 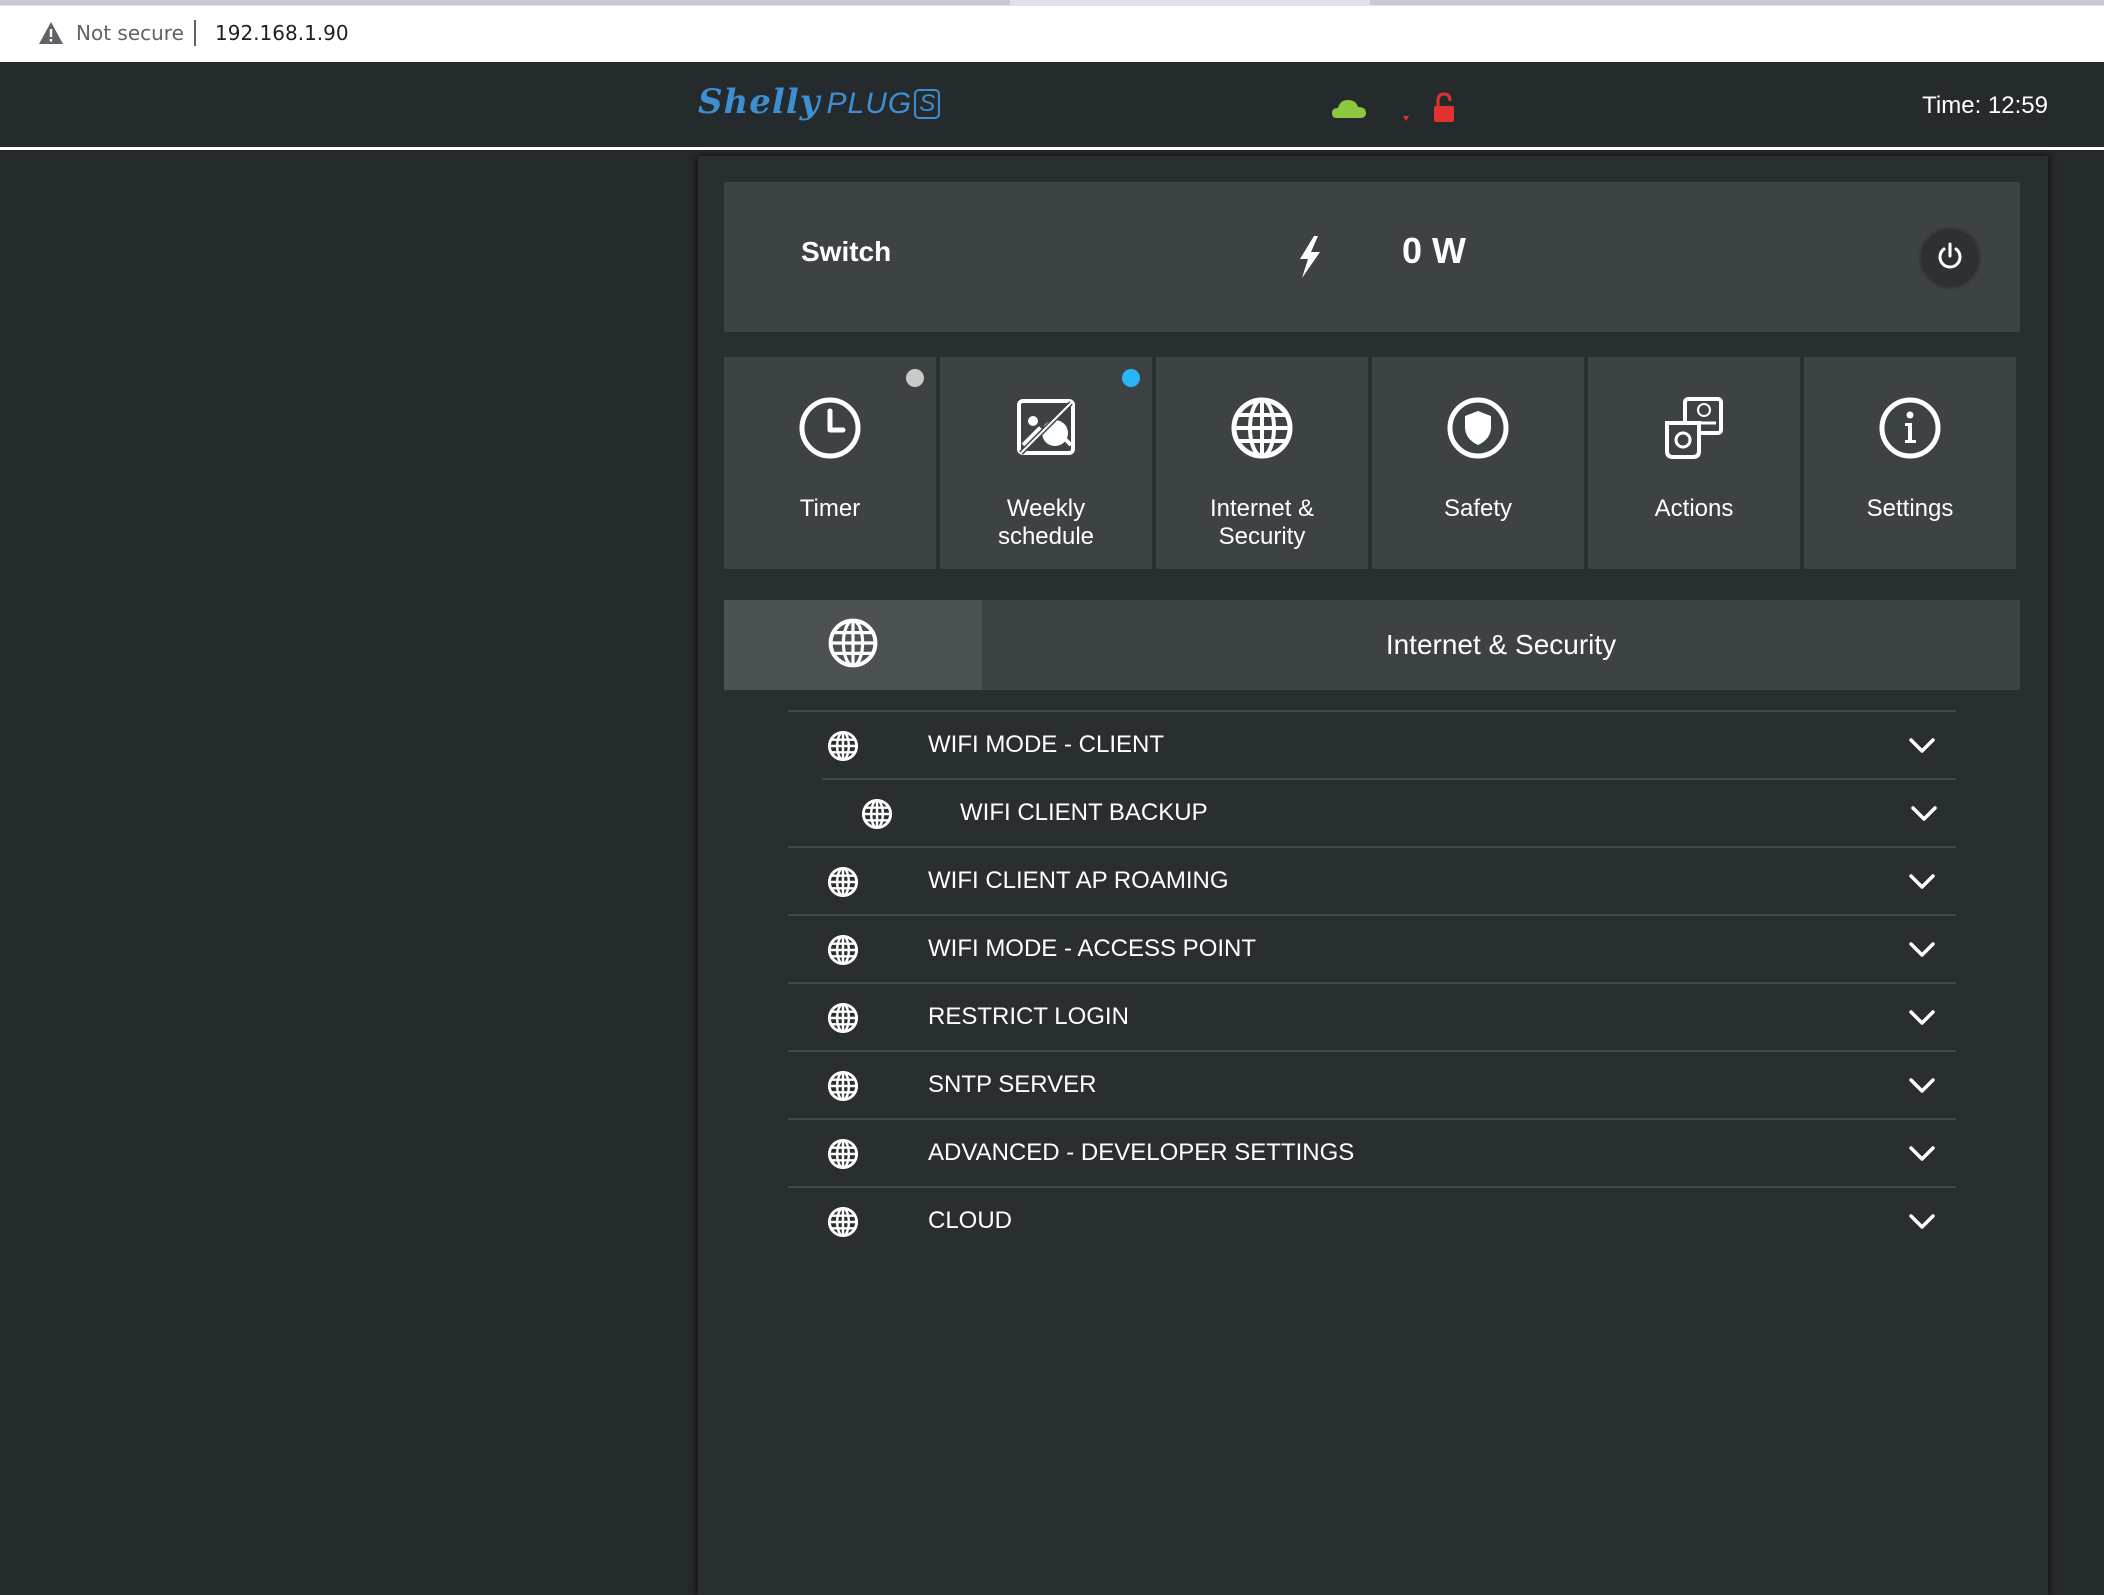 I want to click on tile-label: Internet & Security, so click(x=1262, y=522).